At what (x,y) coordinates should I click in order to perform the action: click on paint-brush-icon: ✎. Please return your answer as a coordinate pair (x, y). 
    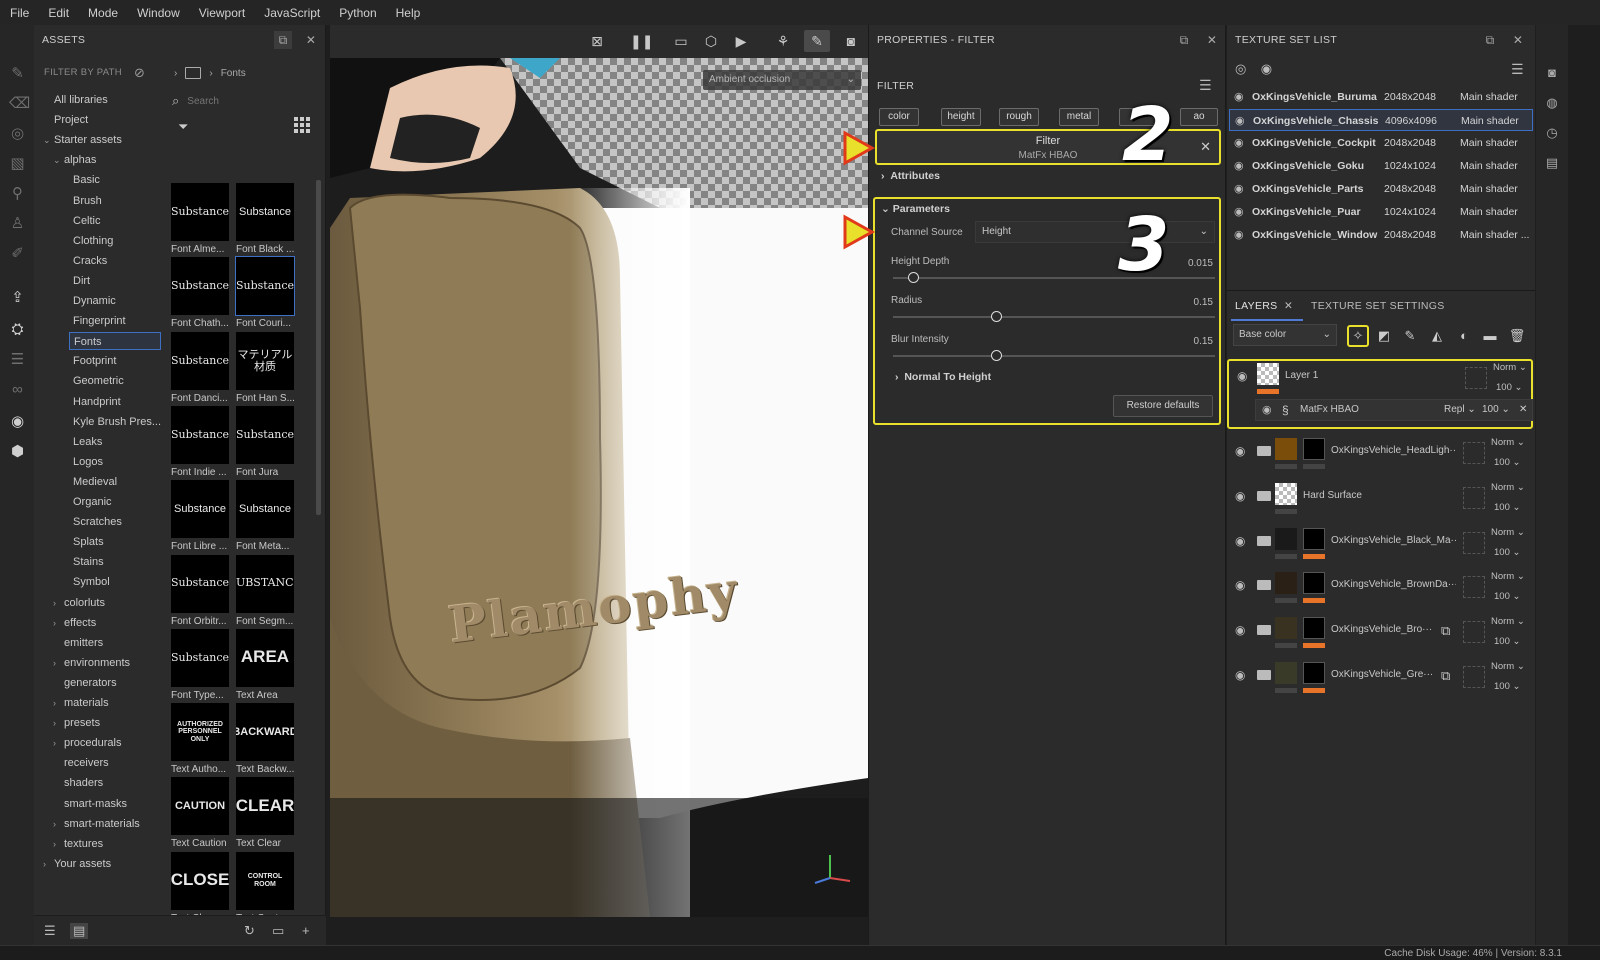
    Looking at the image, I should click on (17, 73).